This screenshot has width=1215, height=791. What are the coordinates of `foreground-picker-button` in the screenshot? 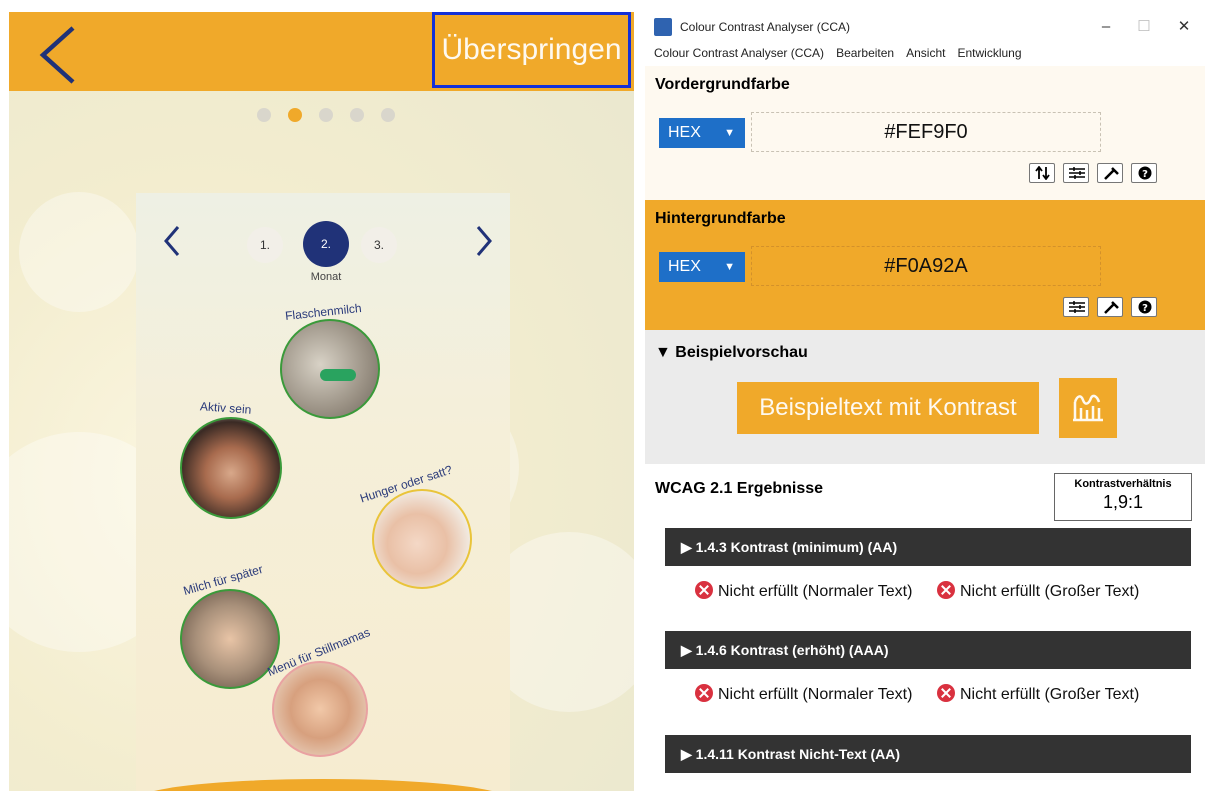 It's located at (1110, 173).